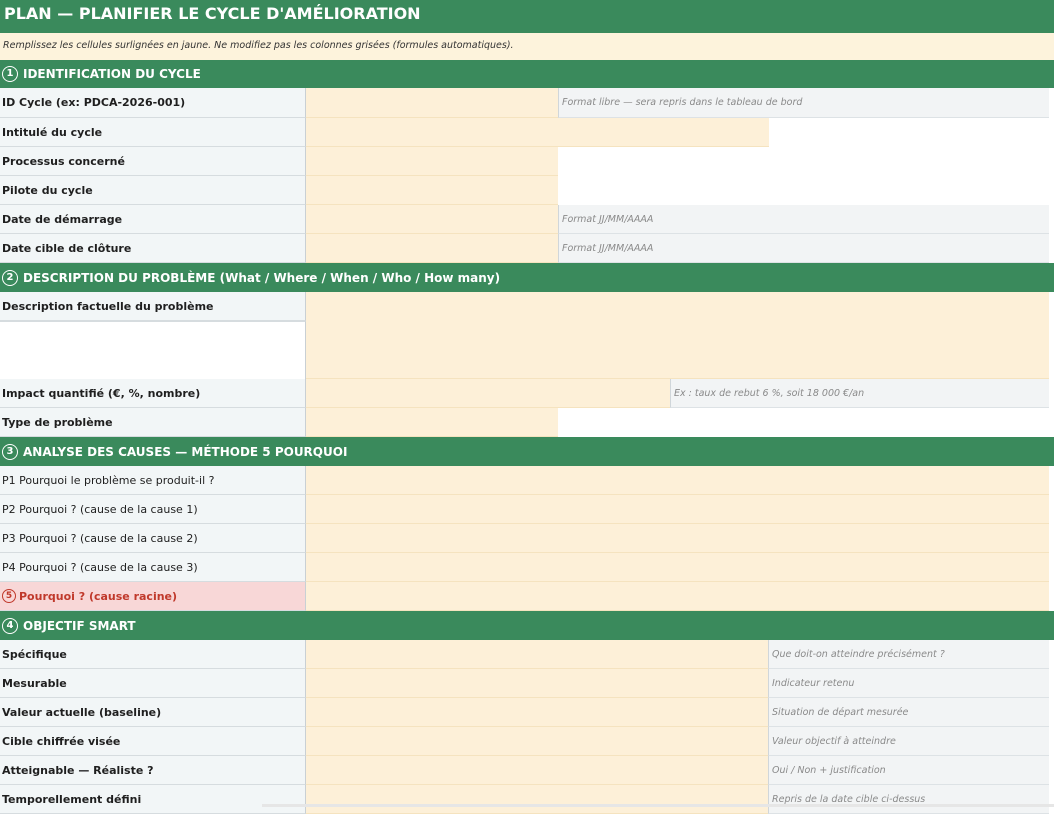 Image resolution: width=1054 pixels, height=814 pixels. I want to click on label-p5-text: Pourquoi ? (cause racine), so click(98, 596).